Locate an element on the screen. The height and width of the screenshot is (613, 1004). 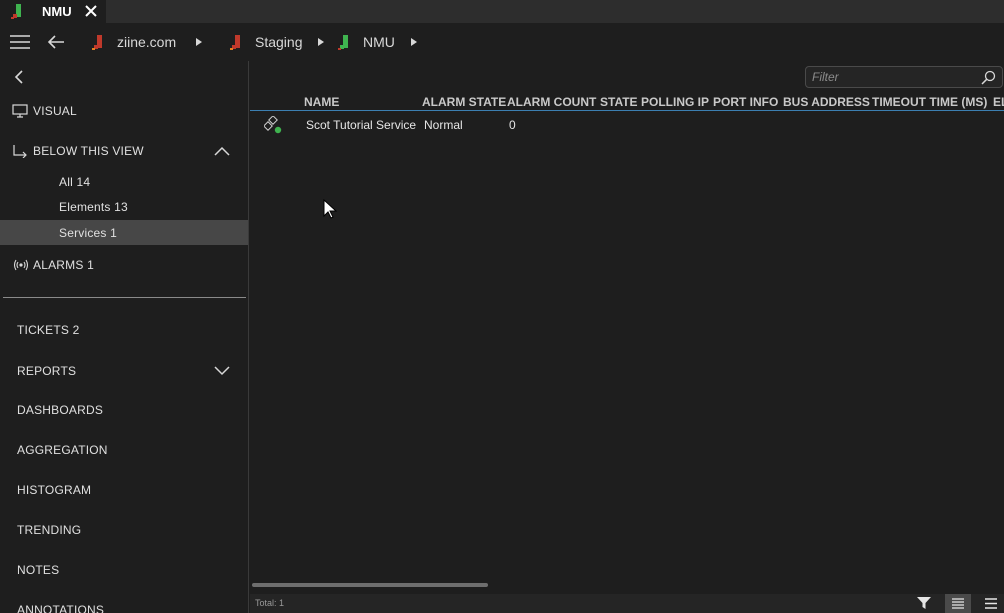
mouse-cursor-icon is located at coordinates (330, 209).